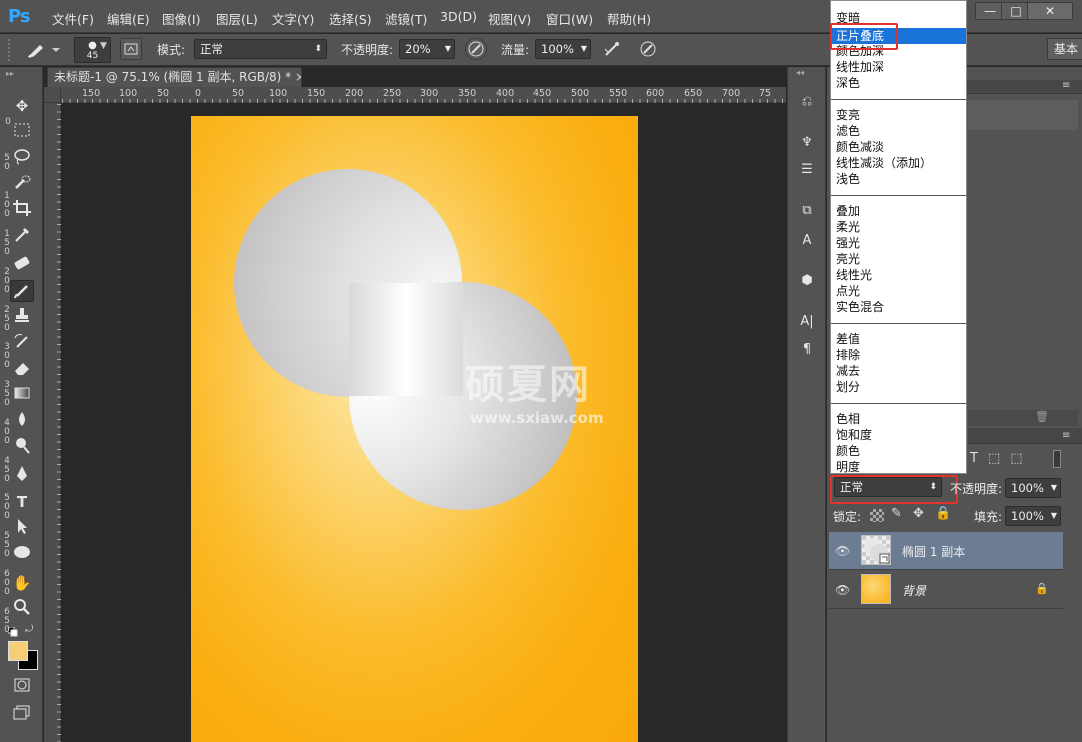 The width and height of the screenshot is (1082, 742). What do you see at coordinates (899, 339) in the screenshot?
I see `blend-option: 差值` at bounding box center [899, 339].